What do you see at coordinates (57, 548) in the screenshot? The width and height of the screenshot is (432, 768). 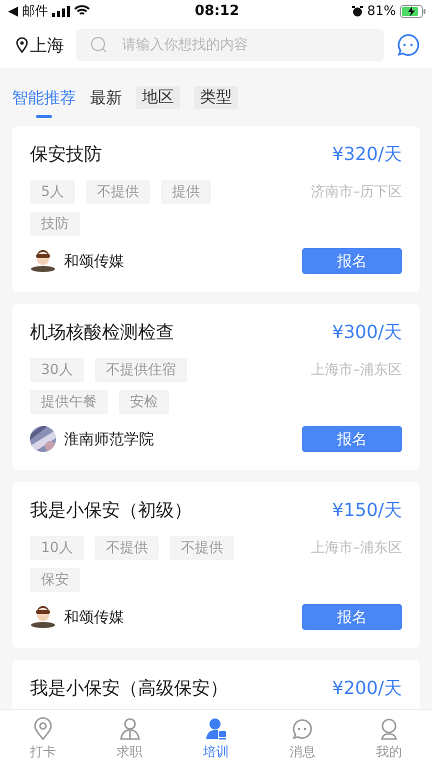 I see `job-tag: 10人` at bounding box center [57, 548].